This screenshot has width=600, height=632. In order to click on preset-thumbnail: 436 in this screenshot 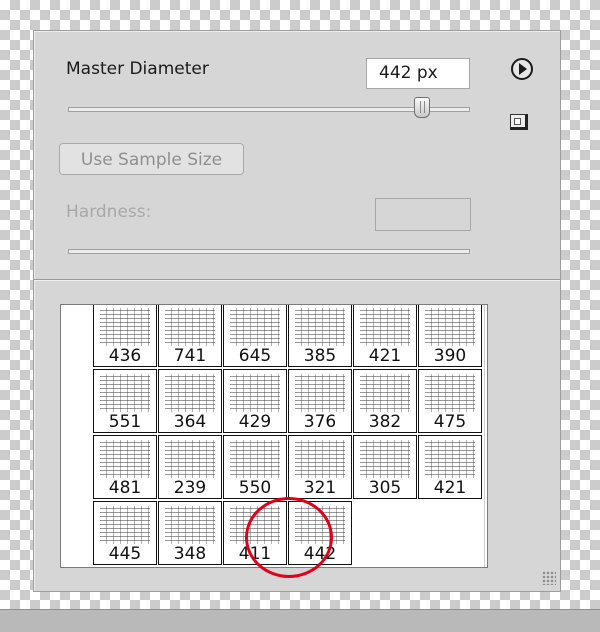, I will do `click(125, 336)`.